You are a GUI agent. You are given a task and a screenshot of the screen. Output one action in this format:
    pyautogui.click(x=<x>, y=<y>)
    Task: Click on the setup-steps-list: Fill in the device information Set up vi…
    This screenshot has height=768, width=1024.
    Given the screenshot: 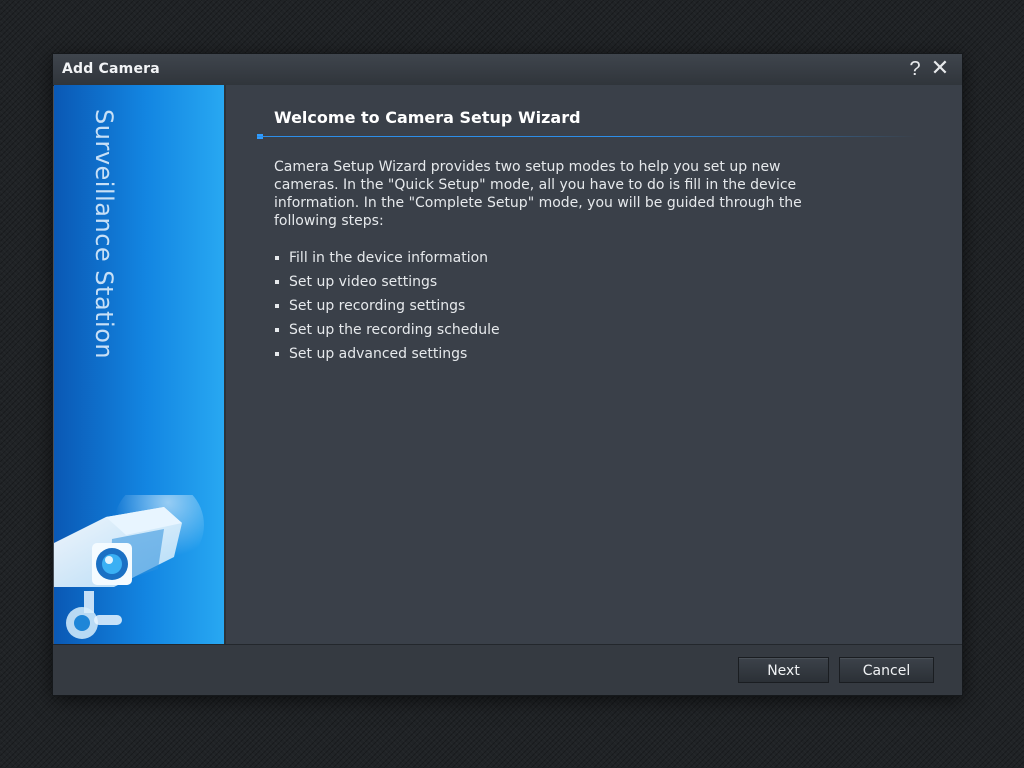 What is the action you would take?
    pyautogui.click(x=387, y=306)
    